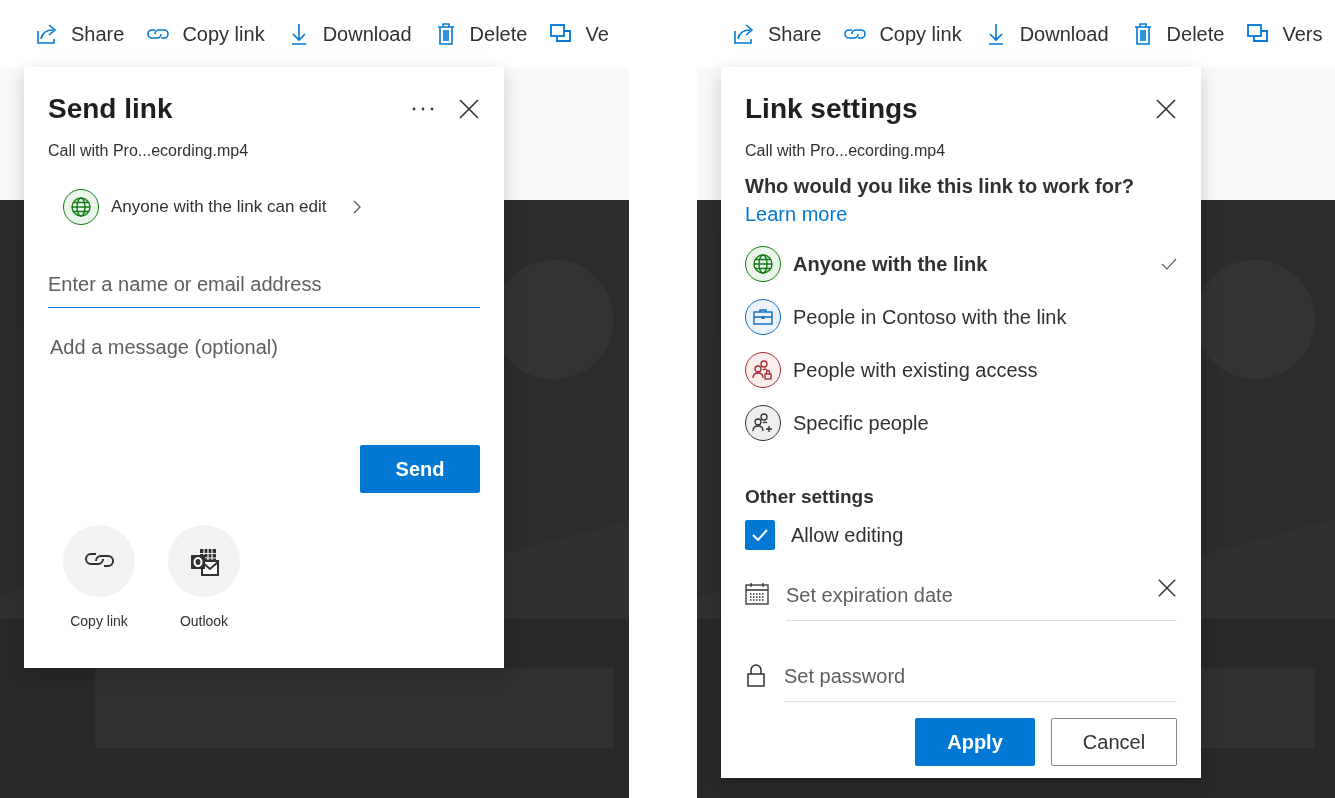 The image size is (1335, 798). Describe the element at coordinates (111, 109) in the screenshot. I see `dialog-title: Send link` at that location.